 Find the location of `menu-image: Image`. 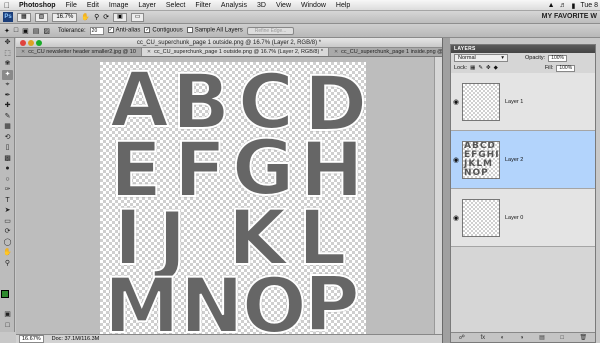

menu-image: Image is located at coordinates (118, 5).